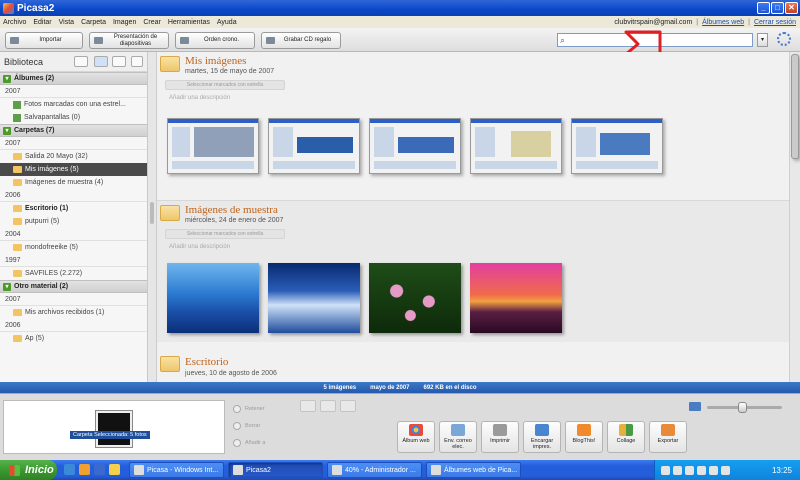 Image resolution: width=800 pixels, height=480 pixels. I want to click on slideshow-button: Presentación de diapositivas, so click(129, 40).